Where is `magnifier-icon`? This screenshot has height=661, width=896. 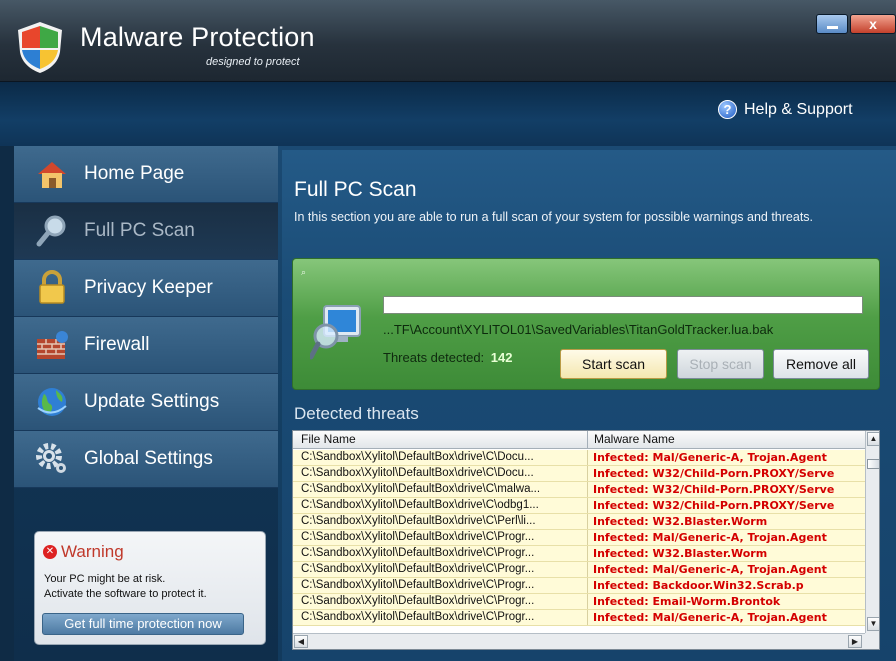 magnifier-icon is located at coordinates (51, 231).